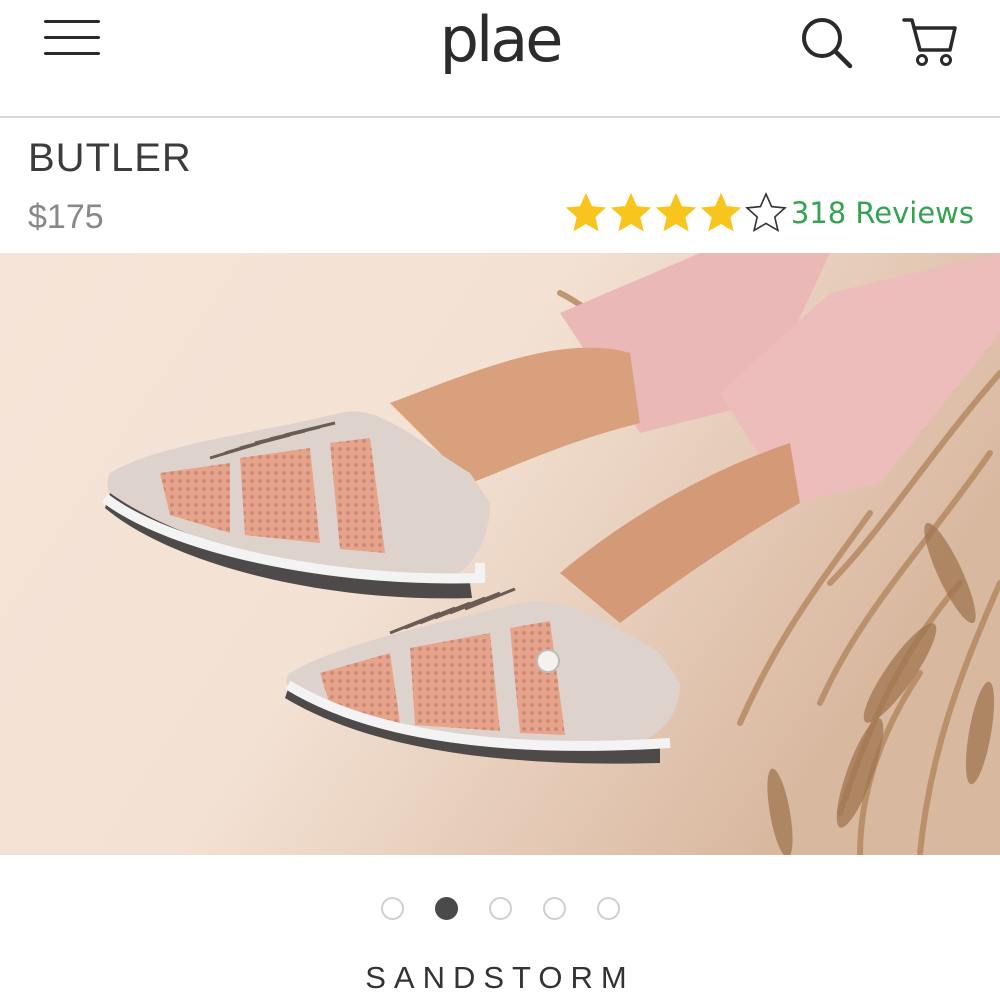 The image size is (1000, 1000). What do you see at coordinates (827, 42) in the screenshot?
I see `search-icon` at bounding box center [827, 42].